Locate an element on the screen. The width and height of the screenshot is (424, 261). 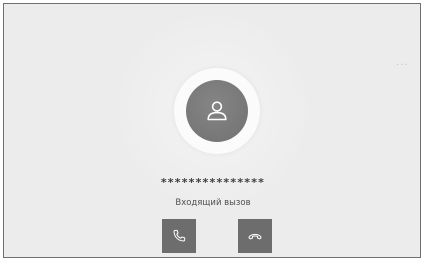
caller-number: *************** is located at coordinates (213, 182).